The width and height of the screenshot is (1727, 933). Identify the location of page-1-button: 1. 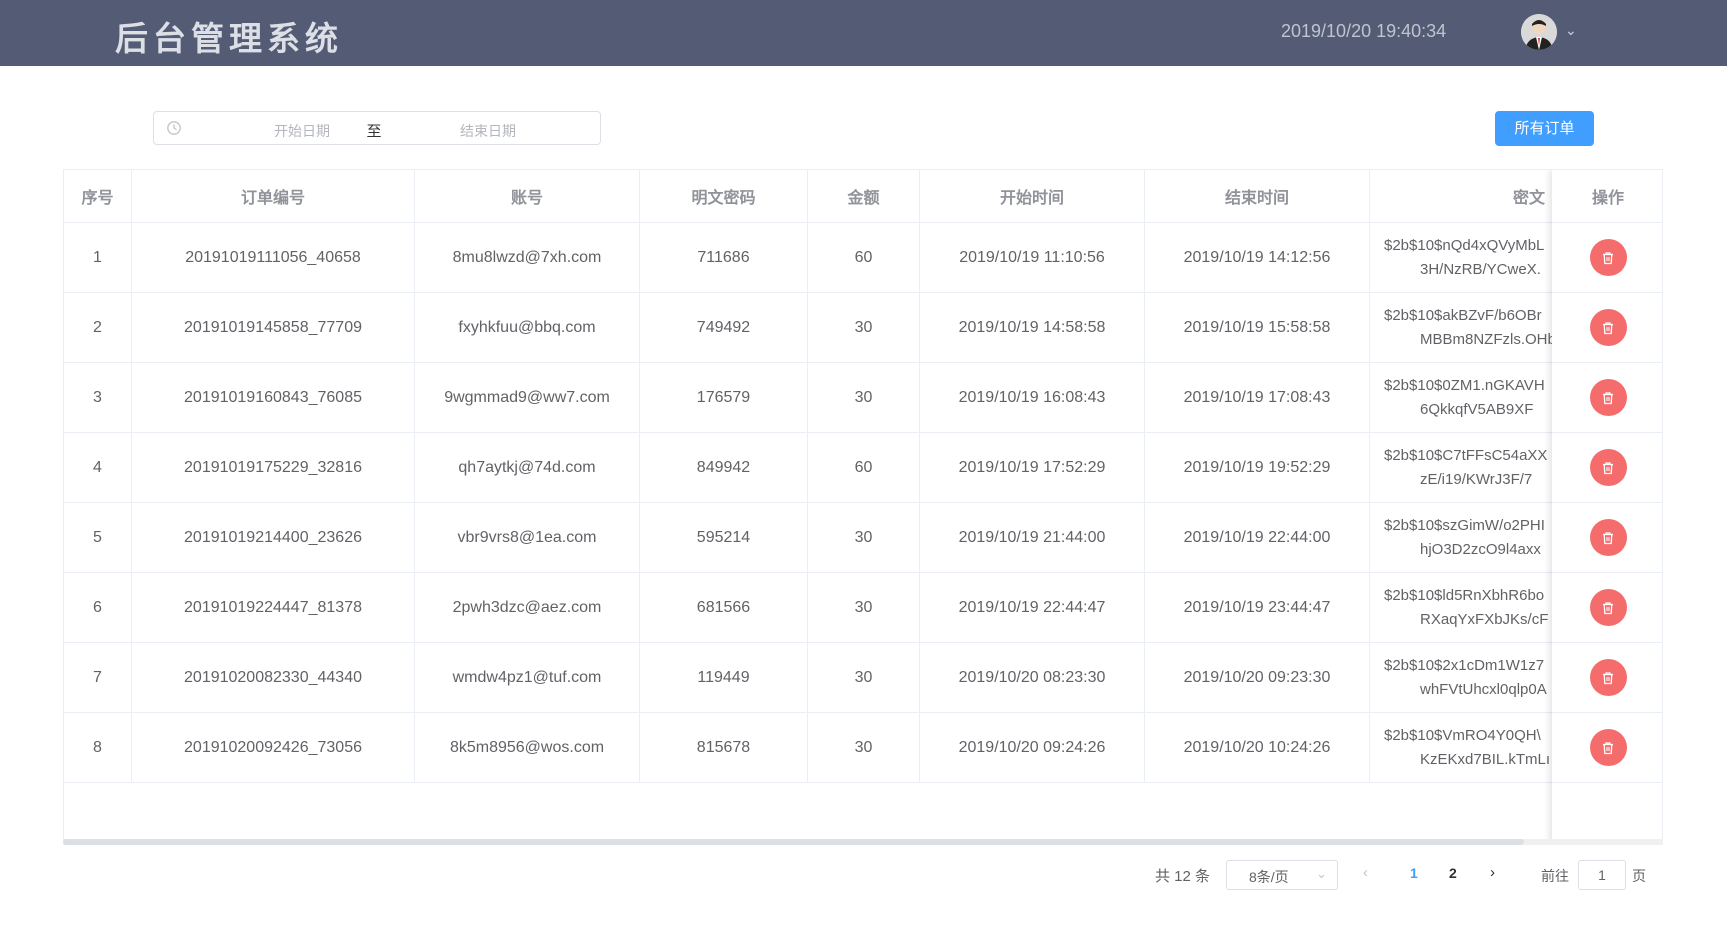
(1414, 873).